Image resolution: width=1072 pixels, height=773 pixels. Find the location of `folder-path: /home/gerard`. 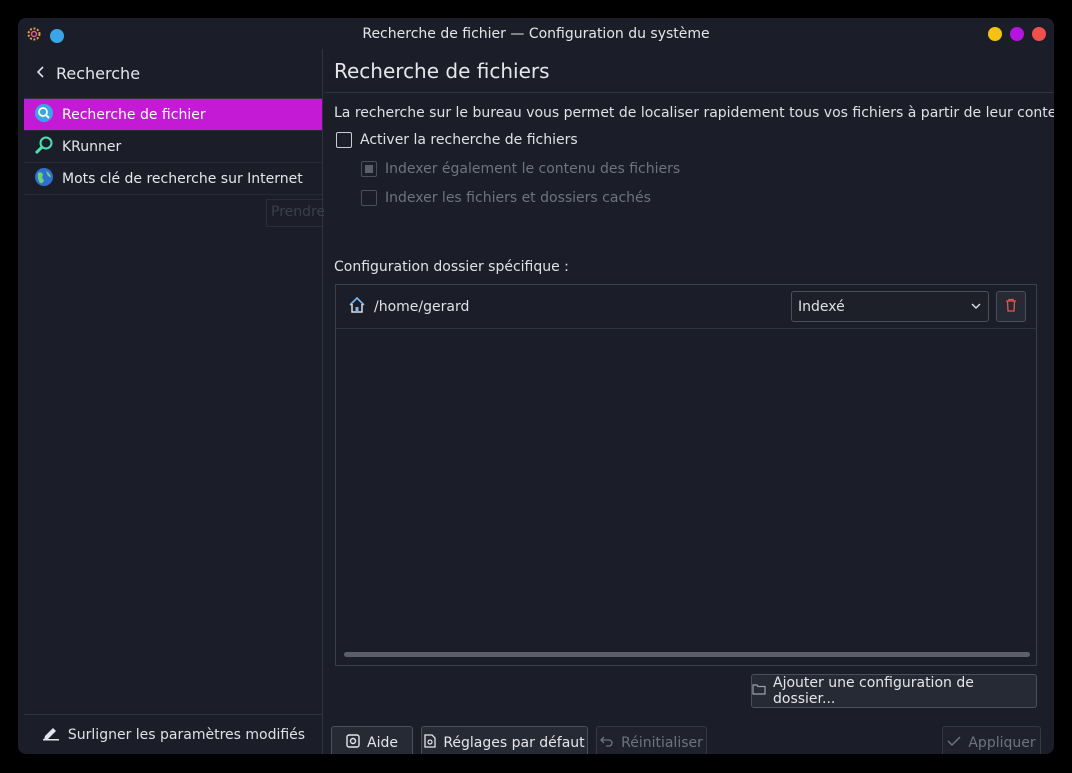

folder-path: /home/gerard is located at coordinates (422, 306).